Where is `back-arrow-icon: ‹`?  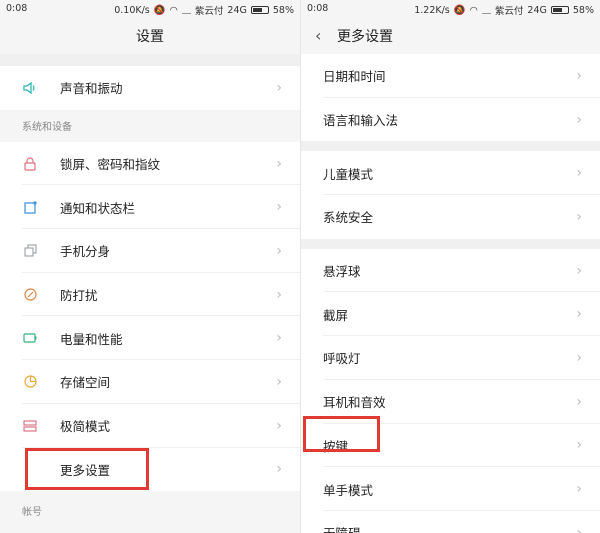
back-arrow-icon: ‹ is located at coordinates (321, 36).